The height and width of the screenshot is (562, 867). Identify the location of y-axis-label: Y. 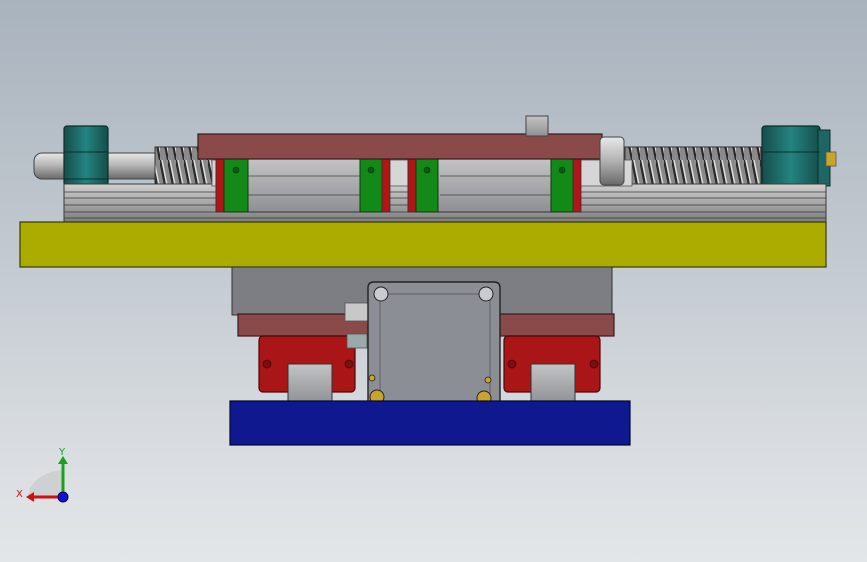
(62, 452).